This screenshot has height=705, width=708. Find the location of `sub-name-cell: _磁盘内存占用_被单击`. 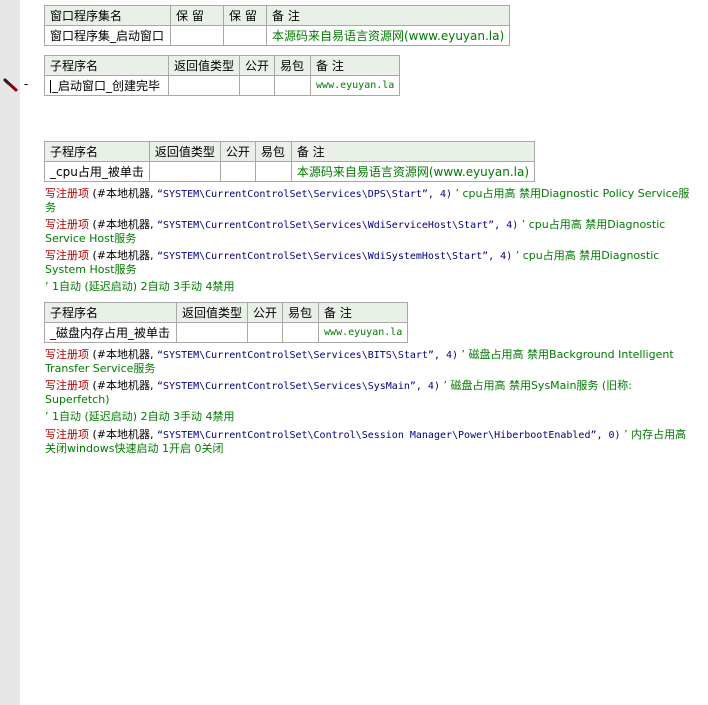

sub-name-cell: _磁盘内存占用_被单击 is located at coordinates (110, 332).